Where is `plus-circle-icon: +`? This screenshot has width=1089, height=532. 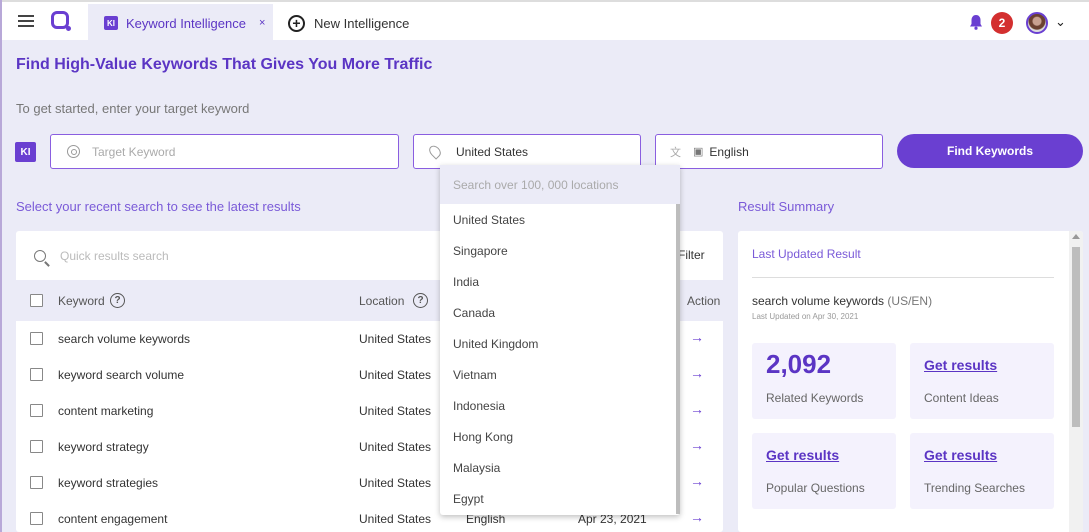
plus-circle-icon: + is located at coordinates (296, 23).